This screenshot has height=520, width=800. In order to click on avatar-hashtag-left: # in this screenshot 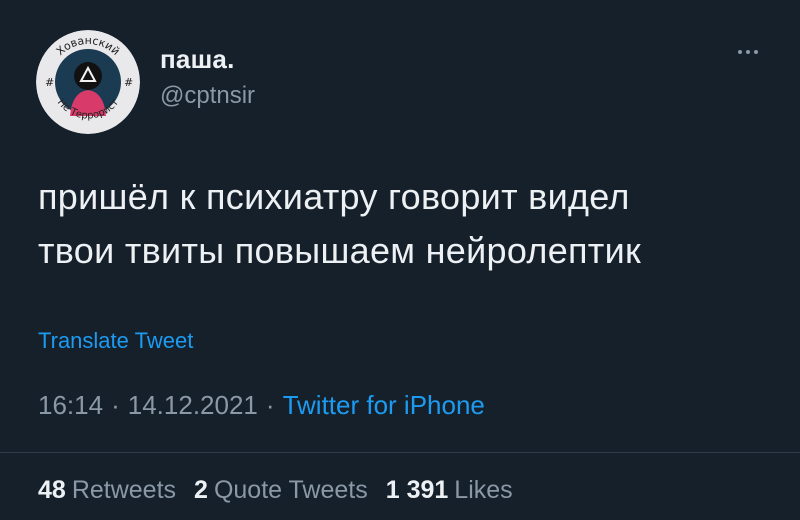, I will do `click(49, 82)`.